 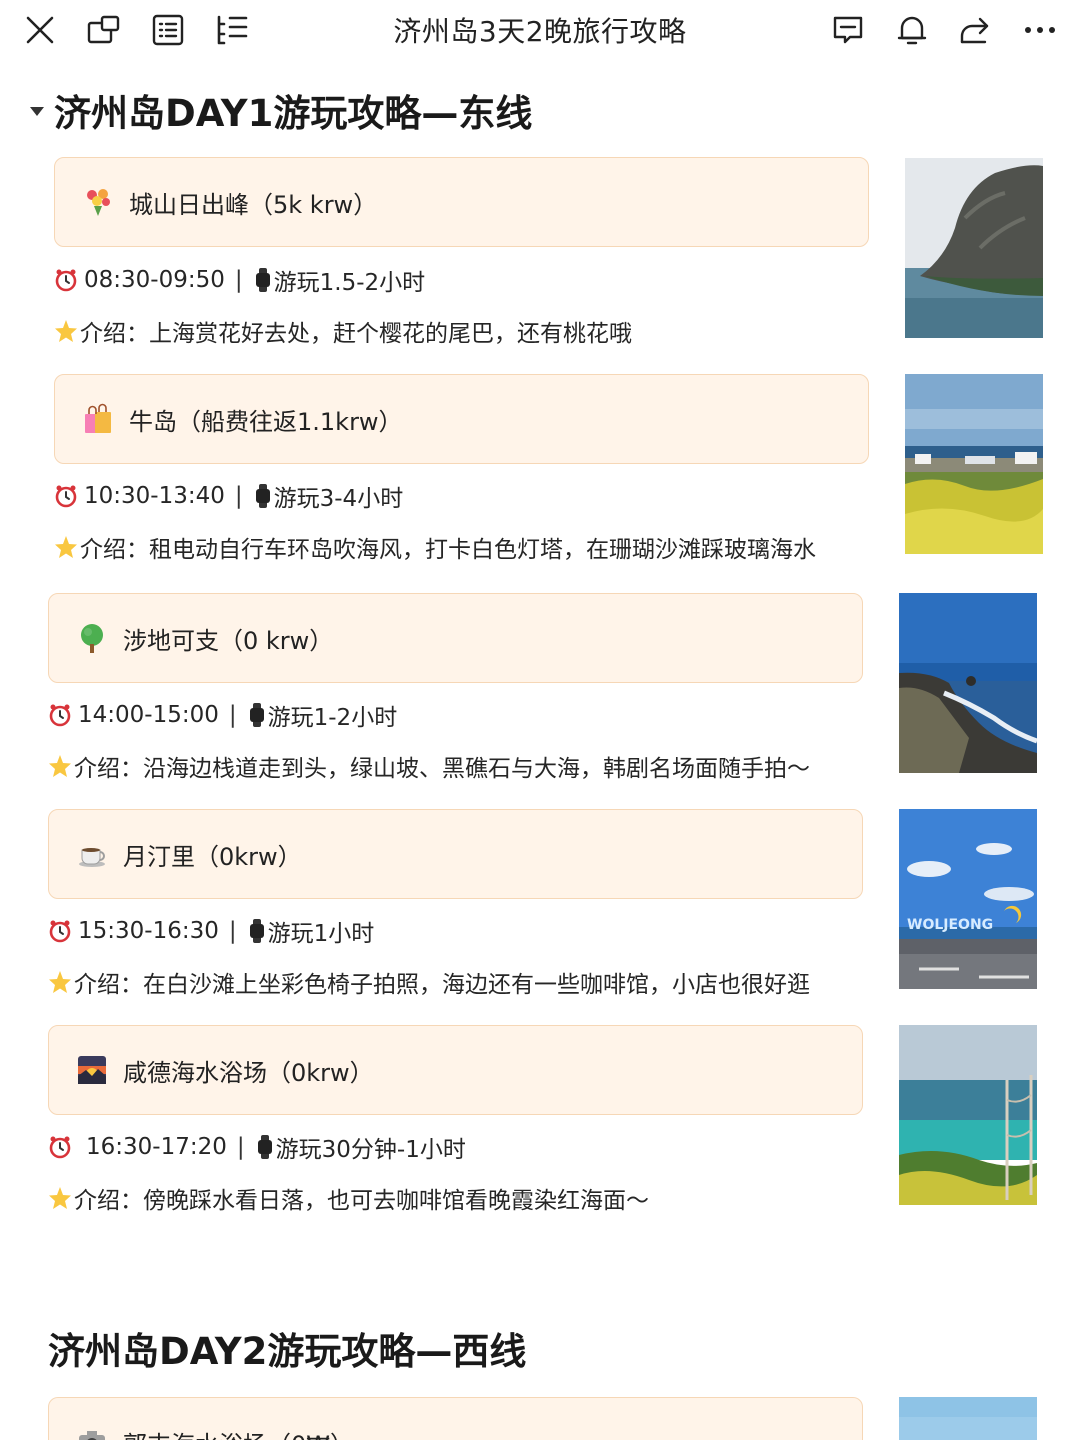 I want to click on camera-emoji-icon, so click(x=92, y=1432).